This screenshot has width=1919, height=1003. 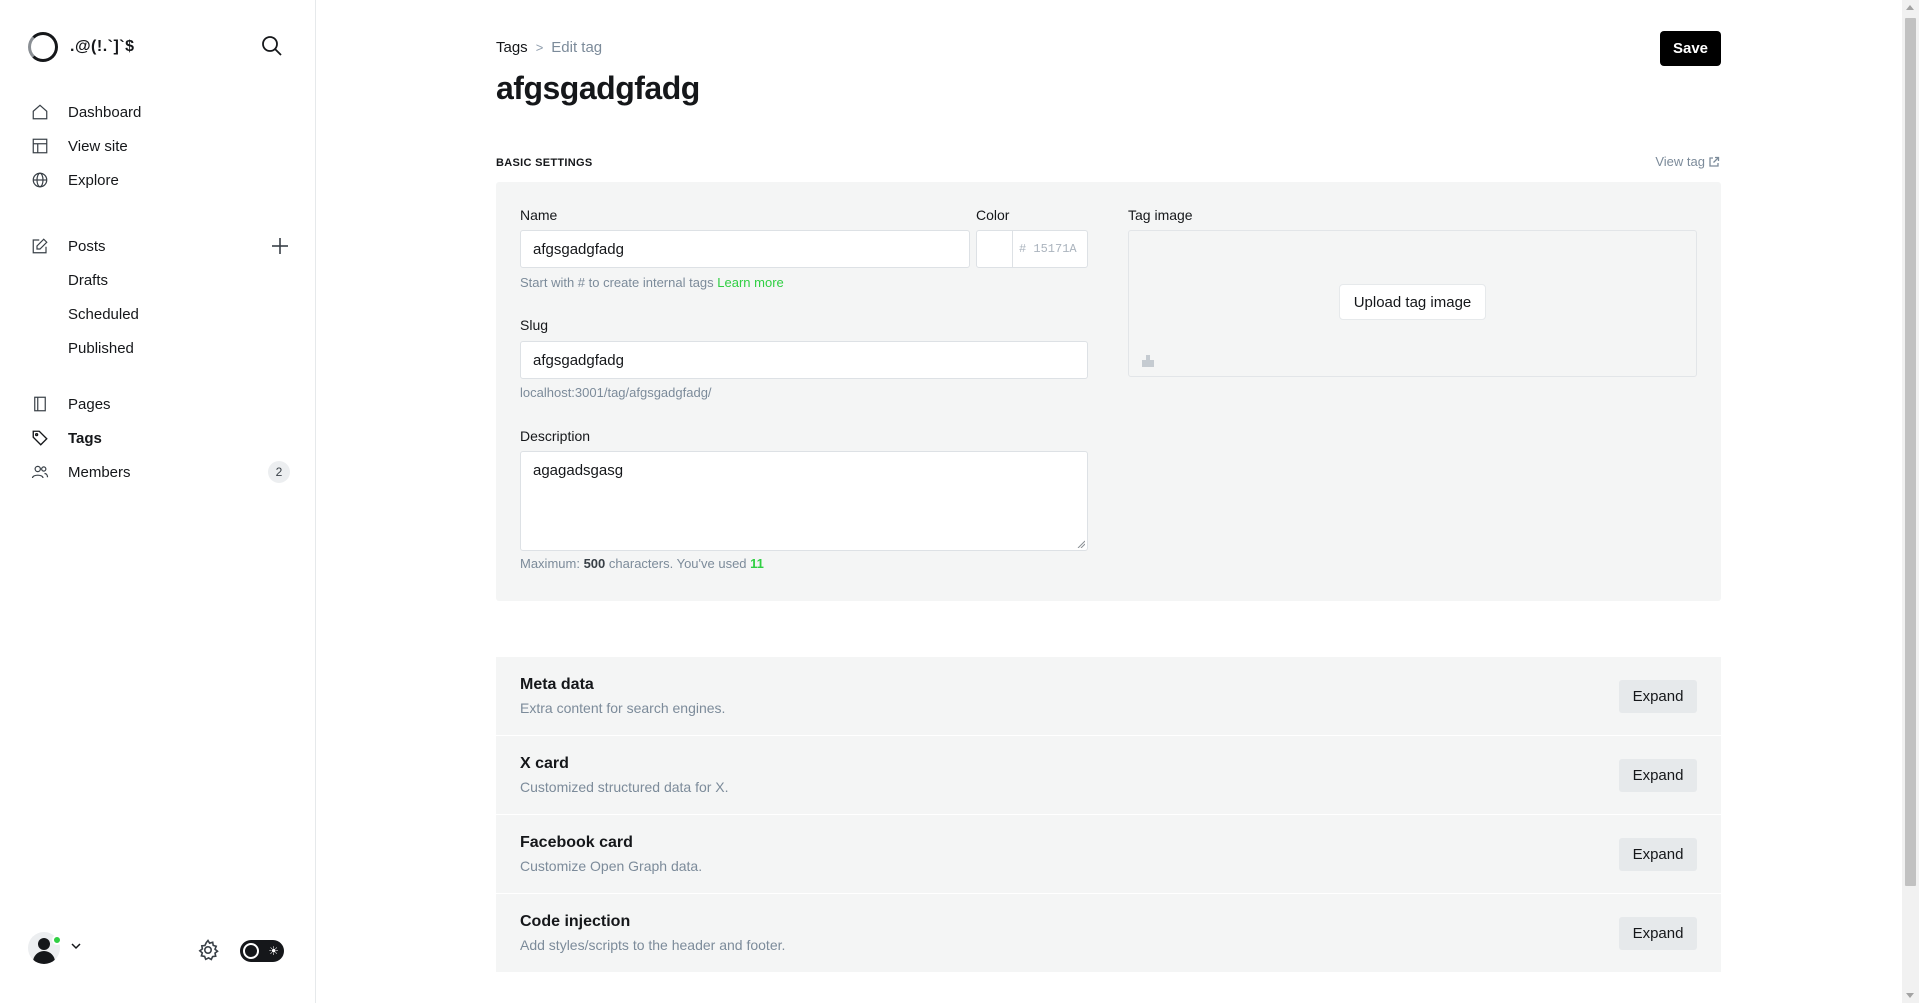 I want to click on scroll-thumb, so click(x=1910, y=452).